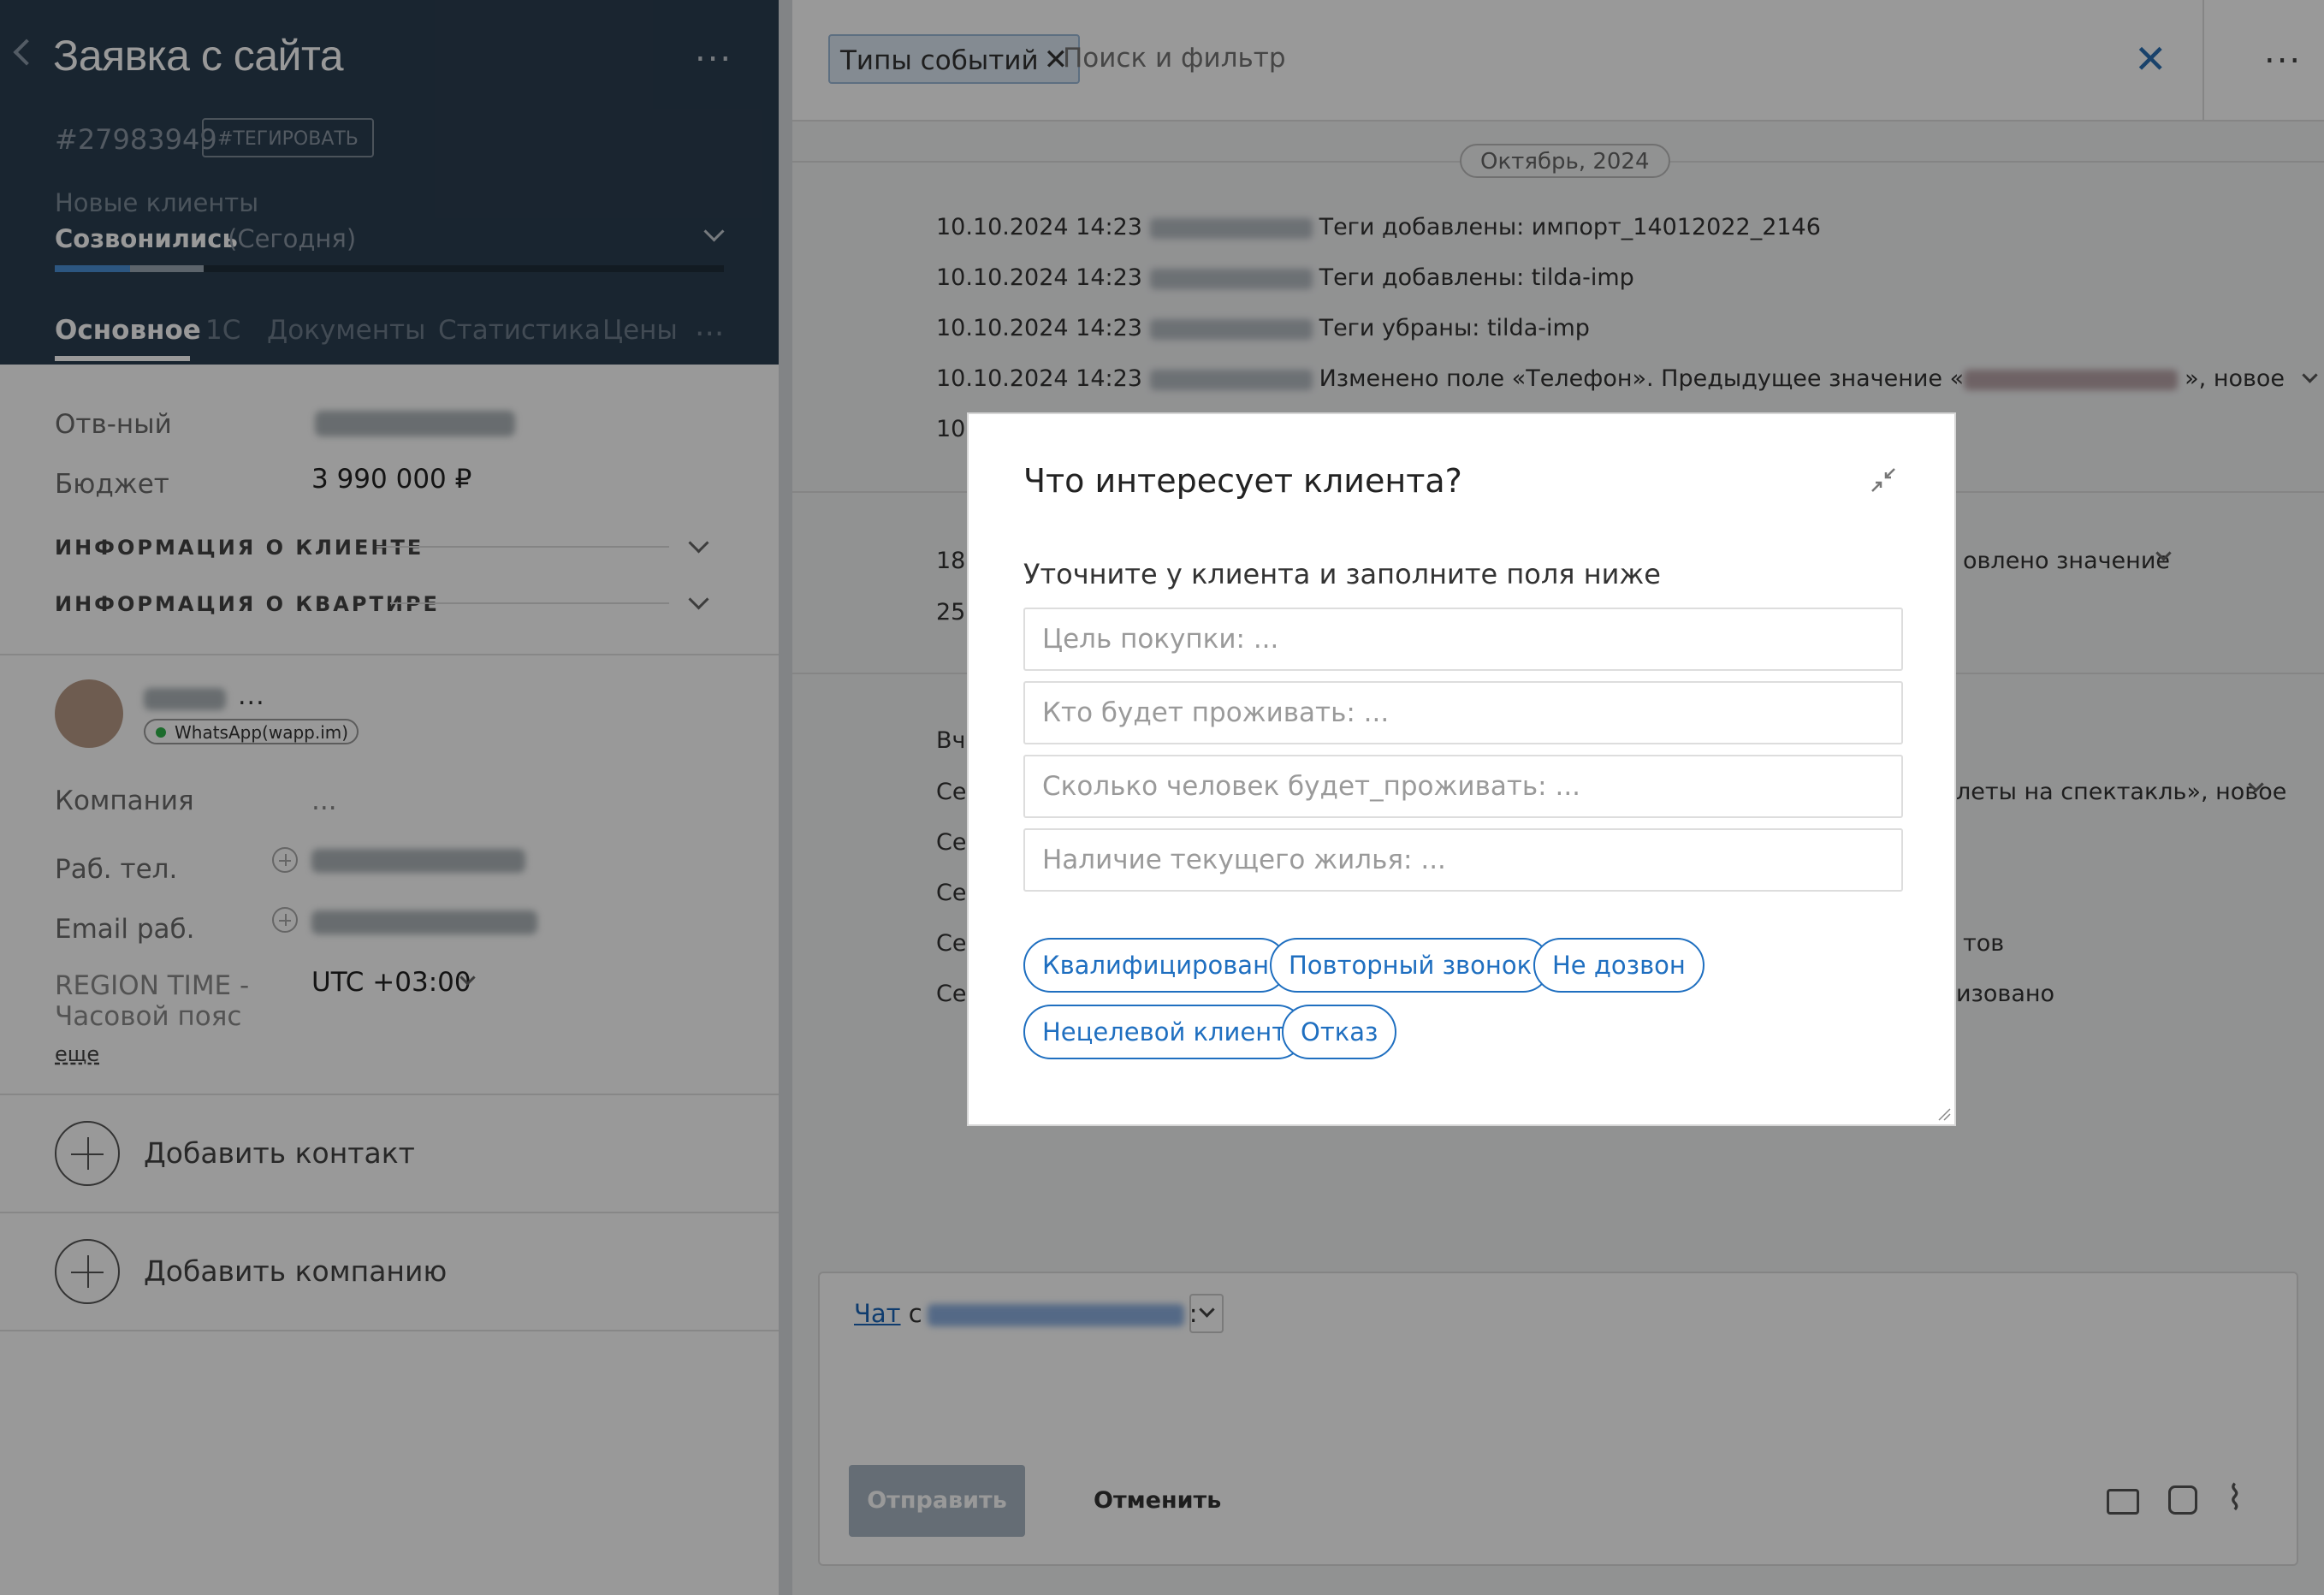  I want to click on collapse-icon, so click(1884, 480).